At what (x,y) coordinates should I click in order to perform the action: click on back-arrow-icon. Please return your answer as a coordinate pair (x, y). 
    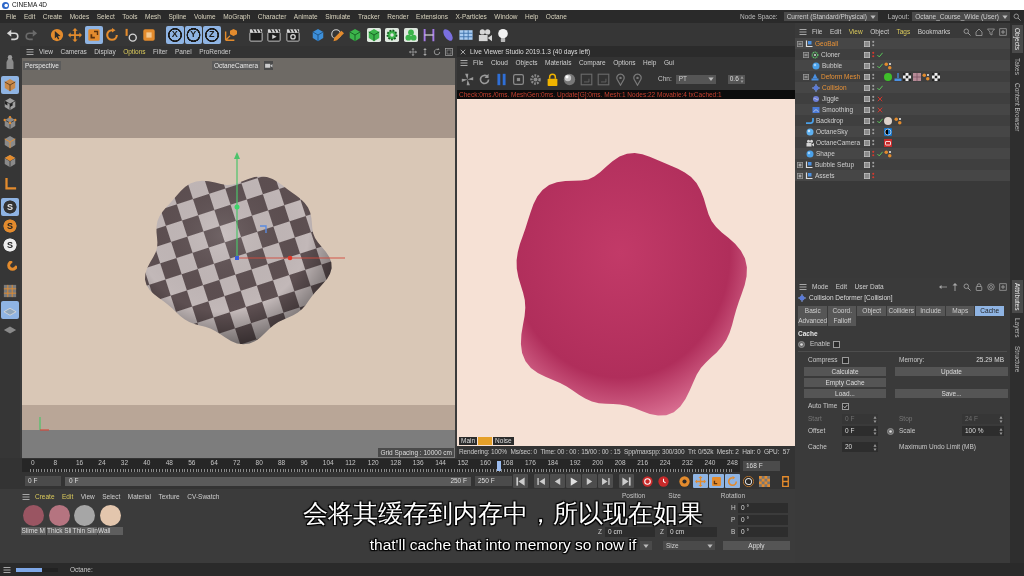
    Looking at the image, I should click on (943, 286).